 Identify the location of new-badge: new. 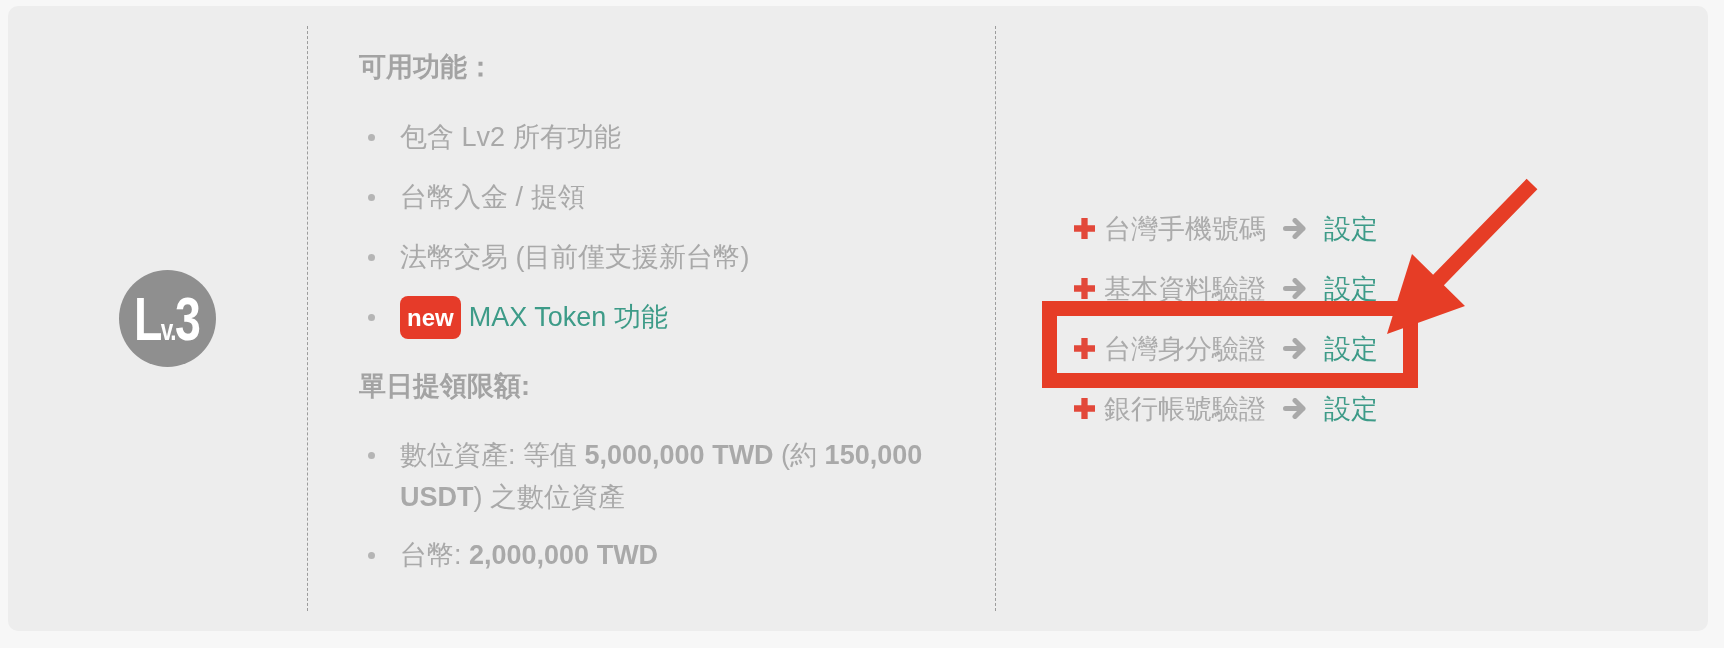
(430, 317).